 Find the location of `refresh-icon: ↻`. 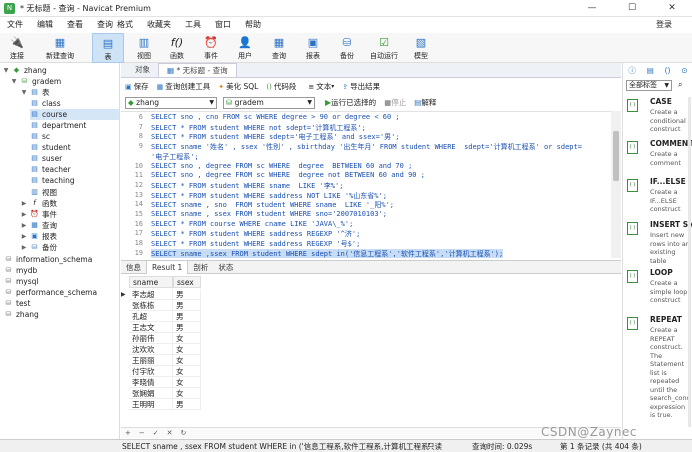

refresh-icon: ↻ is located at coordinates (184, 433).